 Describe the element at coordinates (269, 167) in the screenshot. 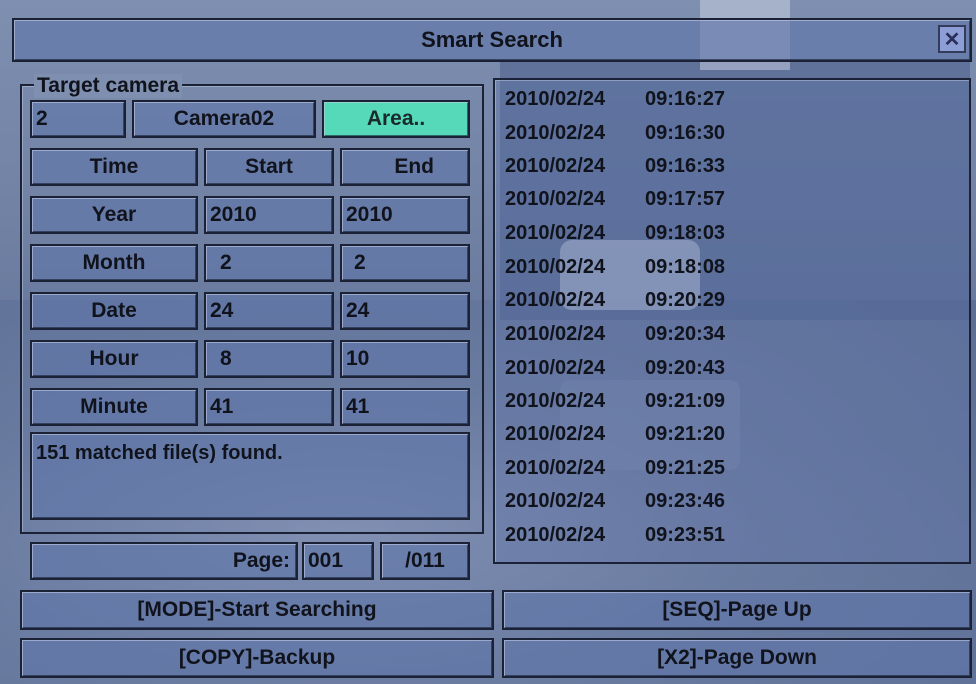

I see `header-start: Start` at that location.